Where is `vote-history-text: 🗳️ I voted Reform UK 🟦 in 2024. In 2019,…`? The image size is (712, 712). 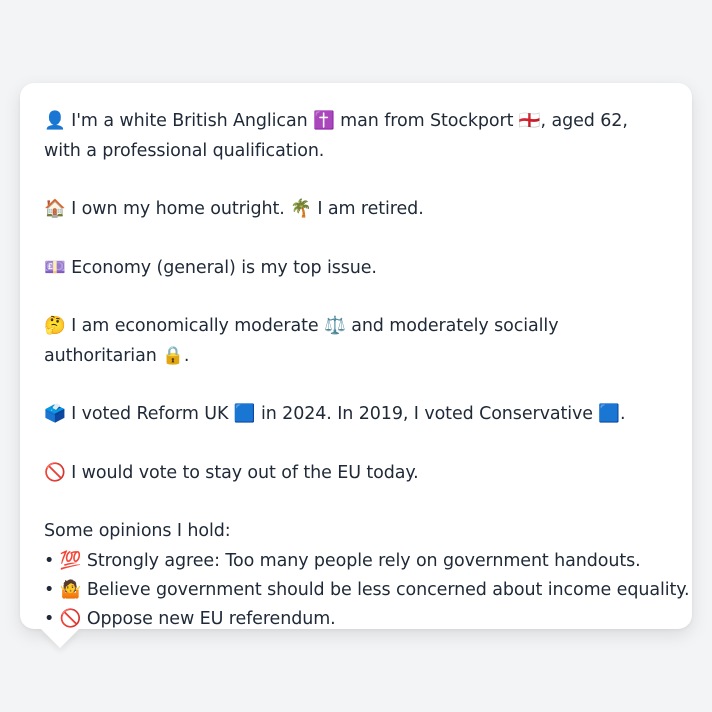
vote-history-text: 🗳️ I voted Reform UK 🟦 in 2024. In 2019,… is located at coordinates (335, 414).